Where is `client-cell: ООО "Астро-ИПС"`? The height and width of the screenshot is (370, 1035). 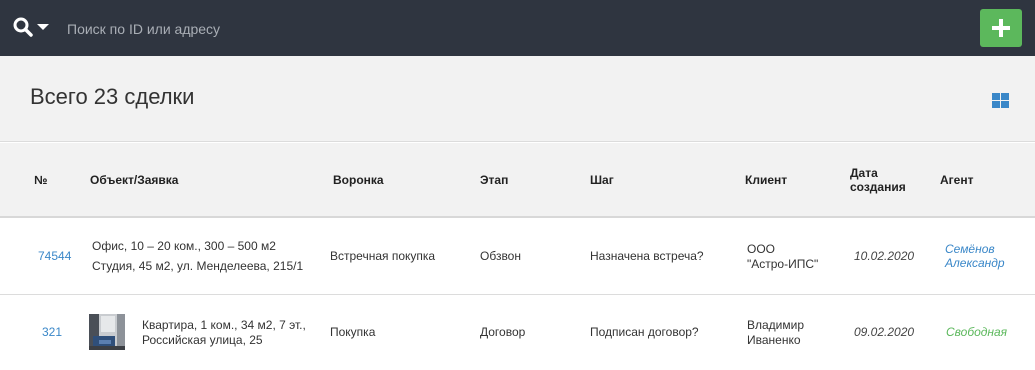 client-cell: ООО "Астро-ИПС" is located at coordinates (782, 257).